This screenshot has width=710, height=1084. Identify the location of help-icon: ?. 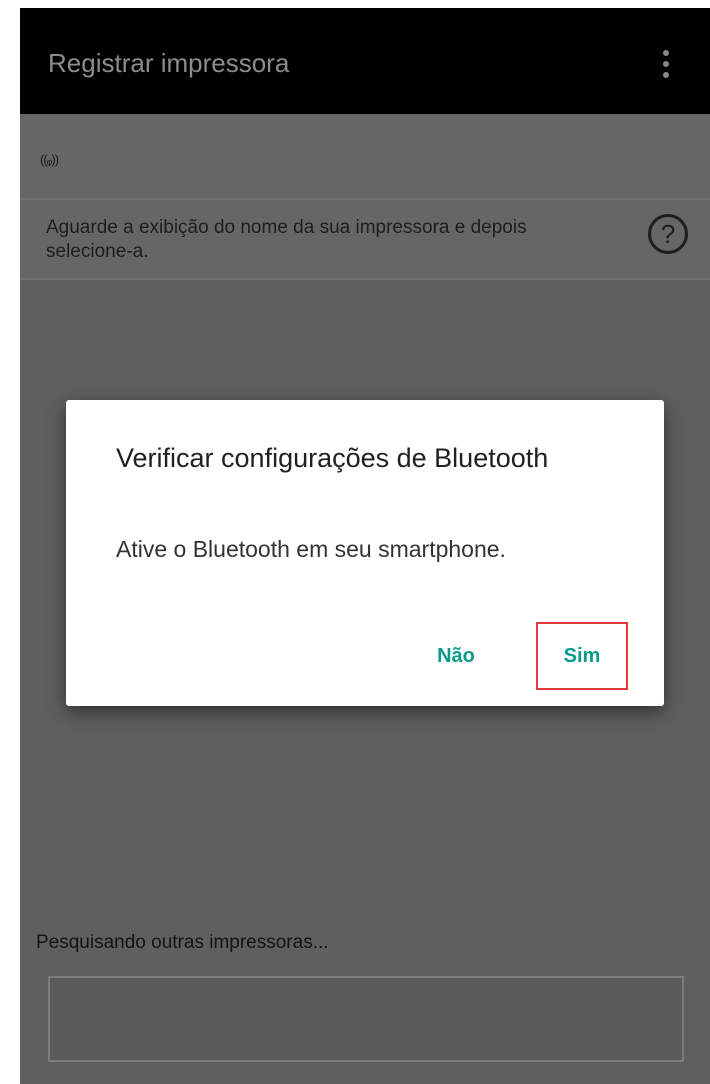
(668, 234).